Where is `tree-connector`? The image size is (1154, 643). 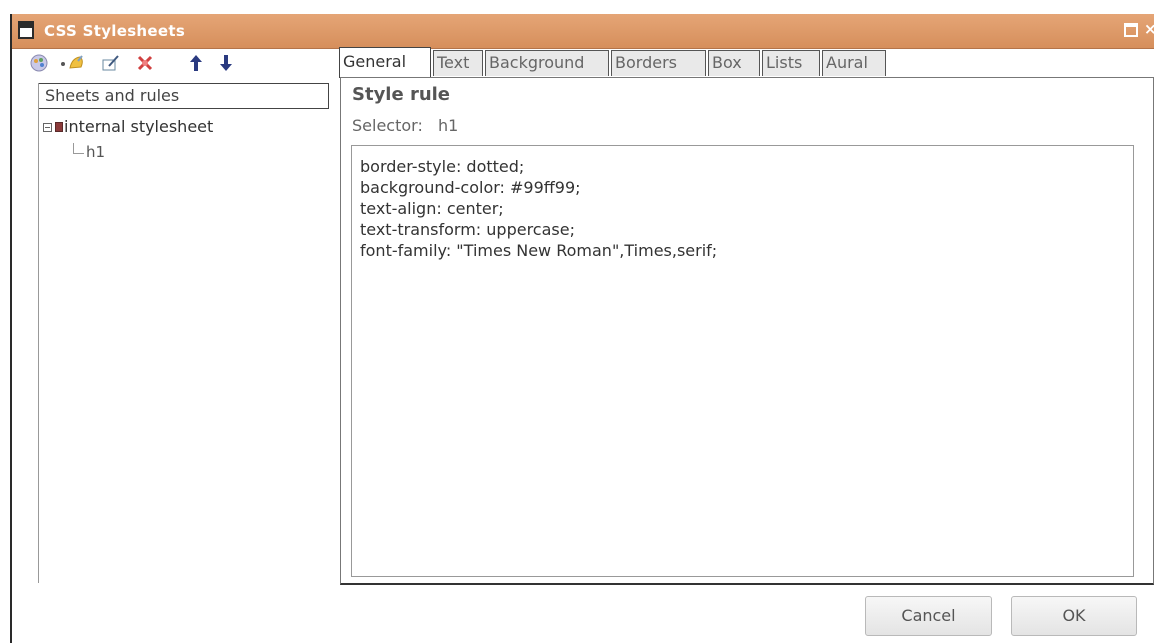 tree-connector is located at coordinates (78, 148).